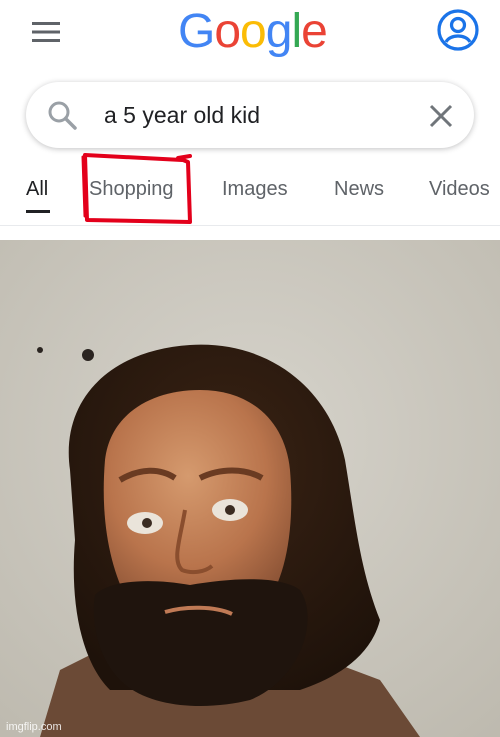 The height and width of the screenshot is (737, 500). I want to click on imgflip-watermark: imgflip.com, so click(34, 727).